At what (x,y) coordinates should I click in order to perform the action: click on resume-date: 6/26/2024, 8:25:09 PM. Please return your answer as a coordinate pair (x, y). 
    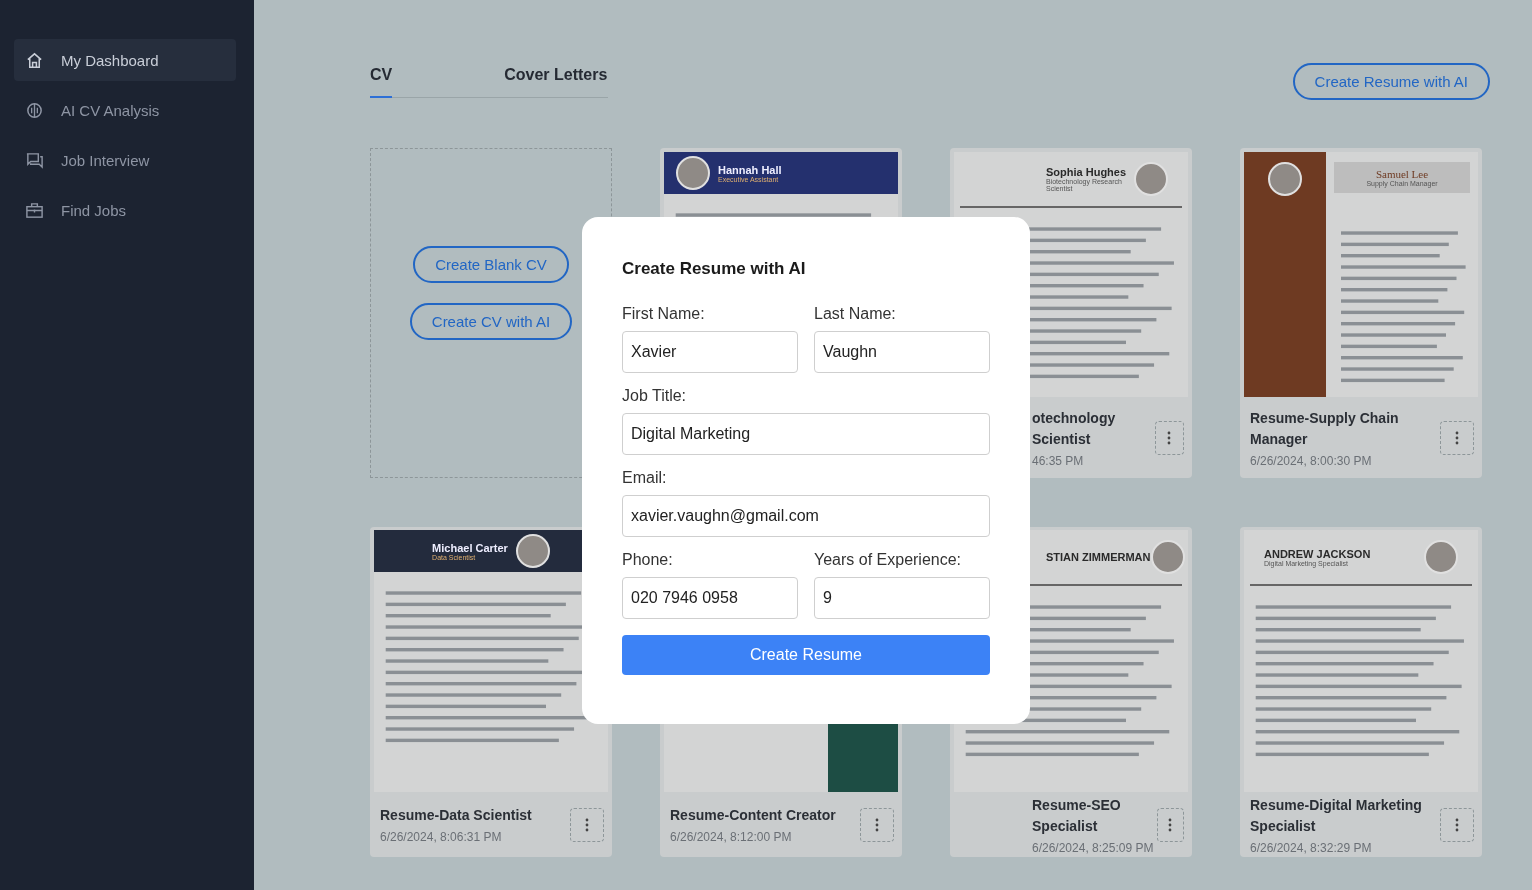
    Looking at the image, I should click on (1093, 847).